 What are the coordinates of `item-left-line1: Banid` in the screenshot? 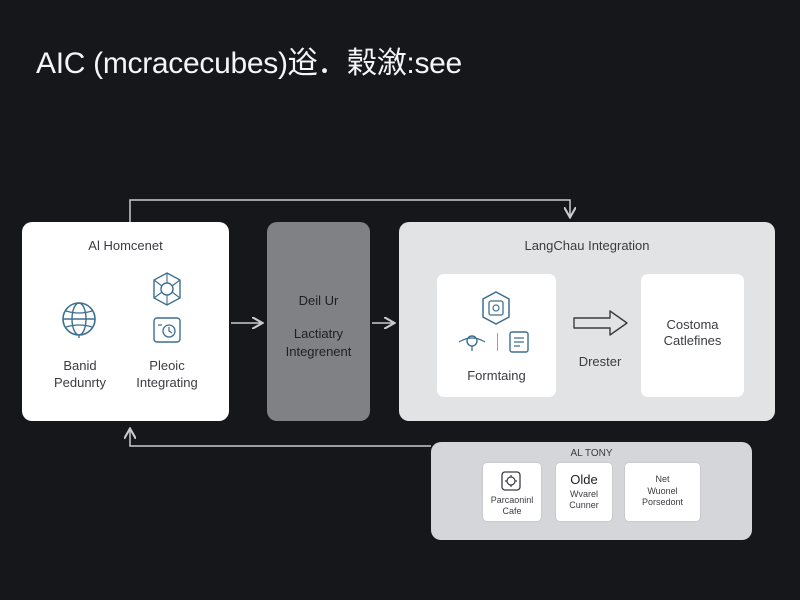 It's located at (80, 365).